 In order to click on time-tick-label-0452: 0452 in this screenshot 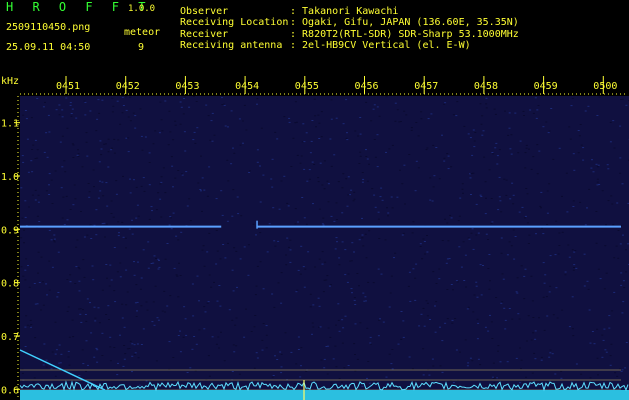, I will do `click(128, 86)`.